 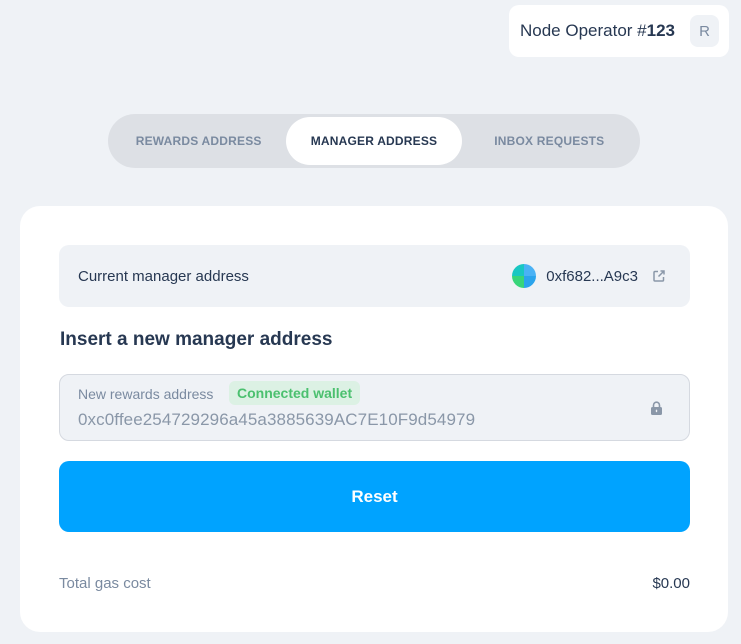 I want to click on tab-manager-address: MANAGER ADDRESS, so click(x=374, y=141).